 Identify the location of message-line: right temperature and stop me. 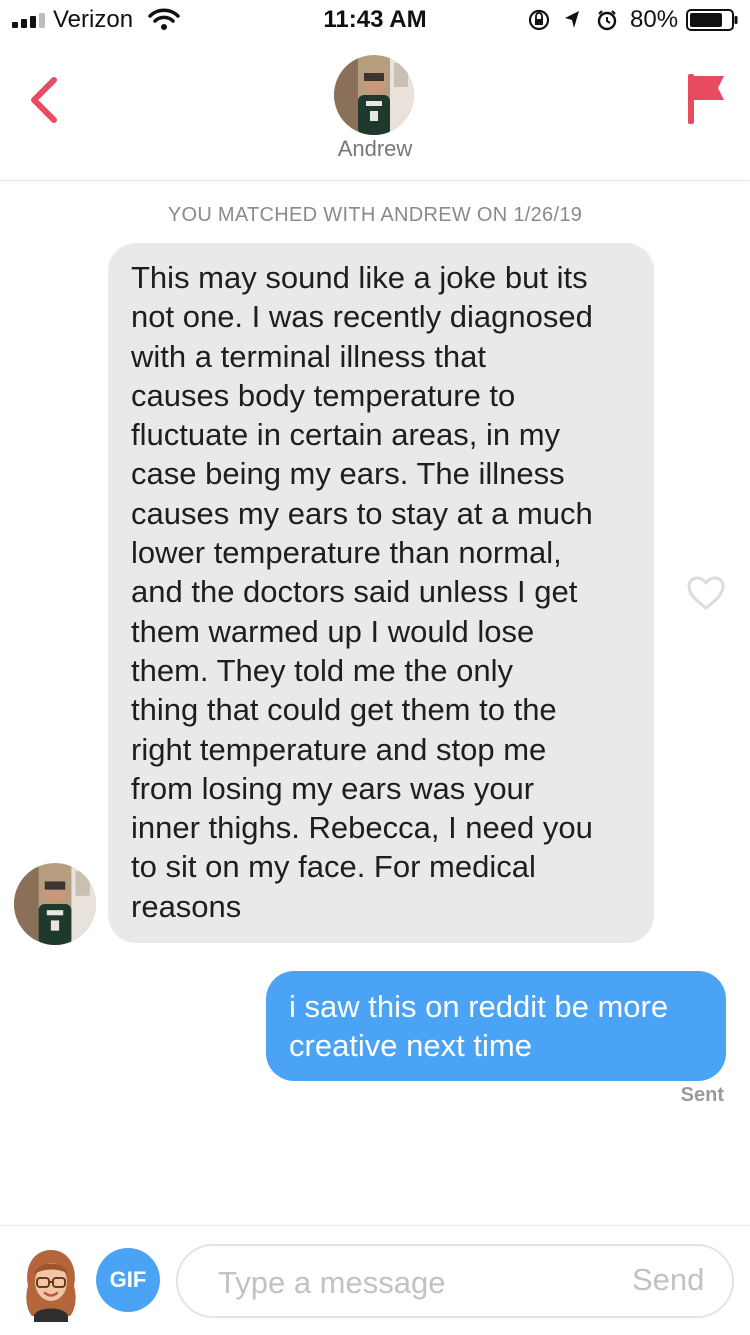
(339, 749).